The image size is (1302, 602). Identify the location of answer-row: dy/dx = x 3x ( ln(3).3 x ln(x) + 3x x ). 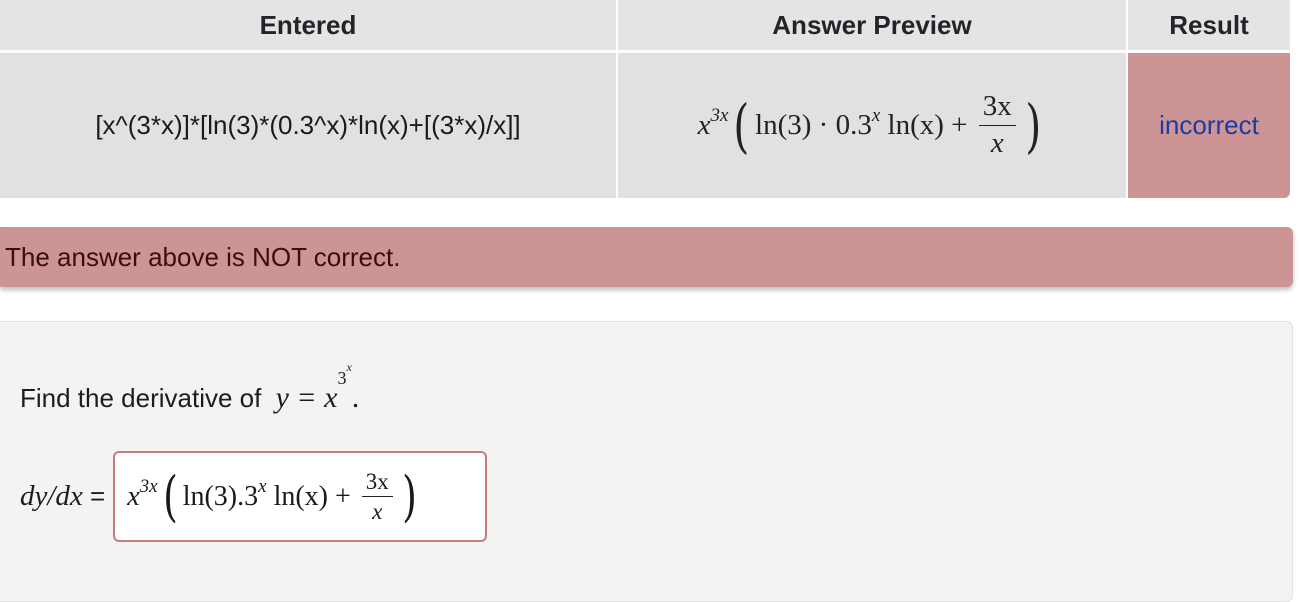
(254, 496).